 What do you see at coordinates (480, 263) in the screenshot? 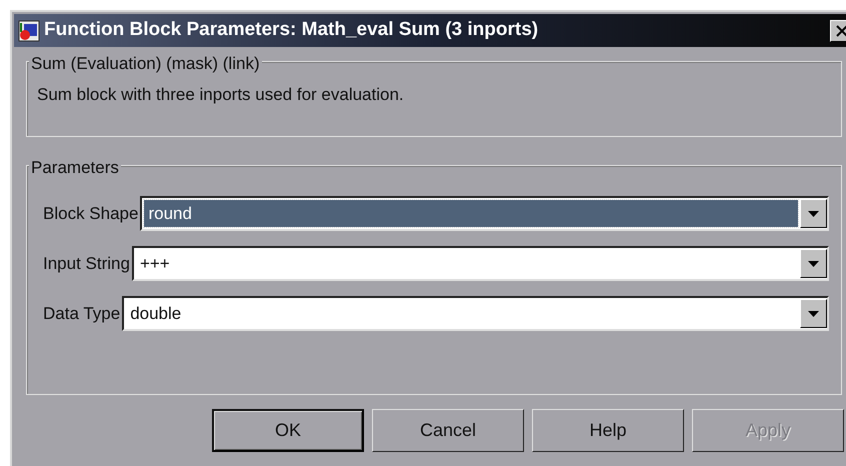
I see `dropdown-field: +++` at bounding box center [480, 263].